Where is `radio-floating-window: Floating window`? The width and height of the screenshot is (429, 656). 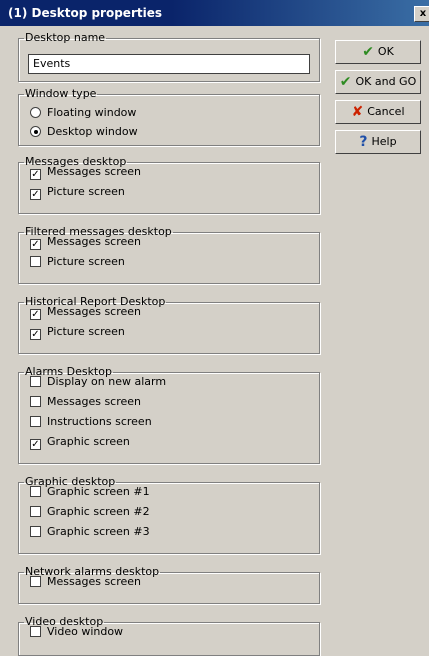
radio-floating-window: Floating window is located at coordinates (83, 113).